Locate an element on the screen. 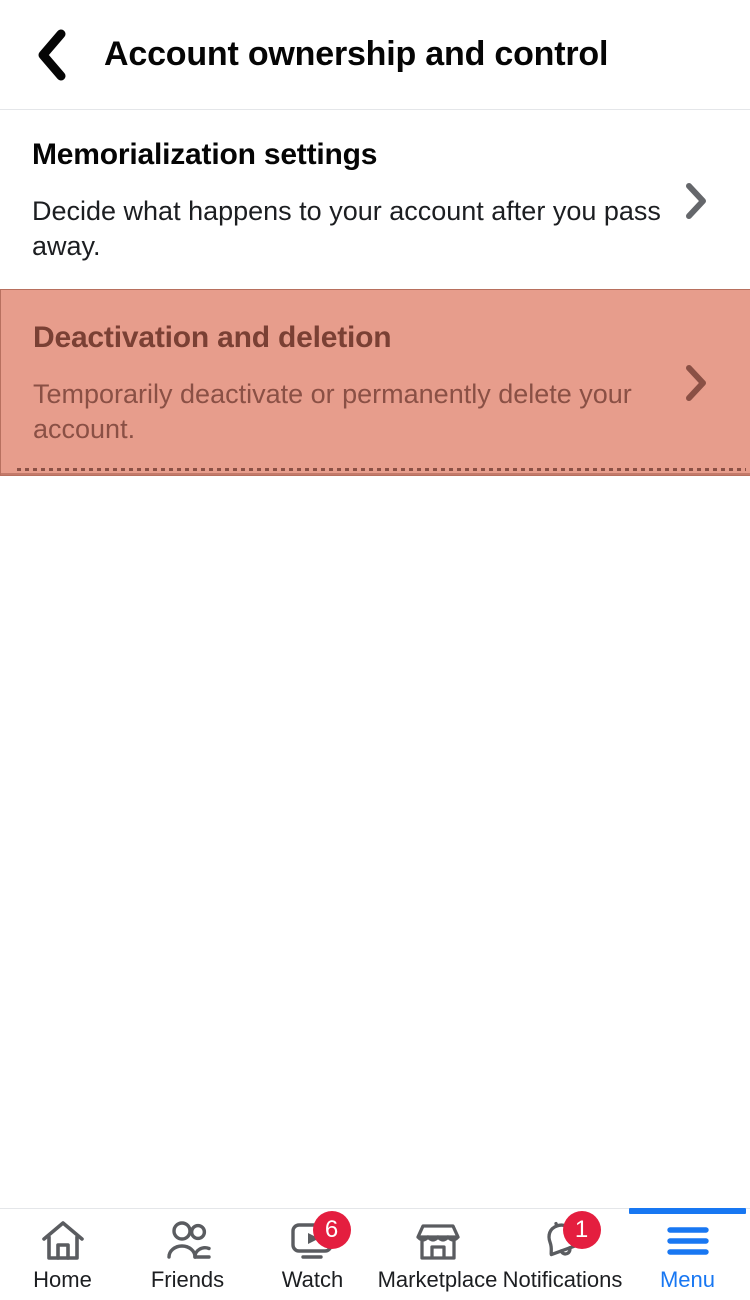 The width and height of the screenshot is (750, 1300). nav-item-marketplace: Marketplace is located at coordinates (437, 1254).